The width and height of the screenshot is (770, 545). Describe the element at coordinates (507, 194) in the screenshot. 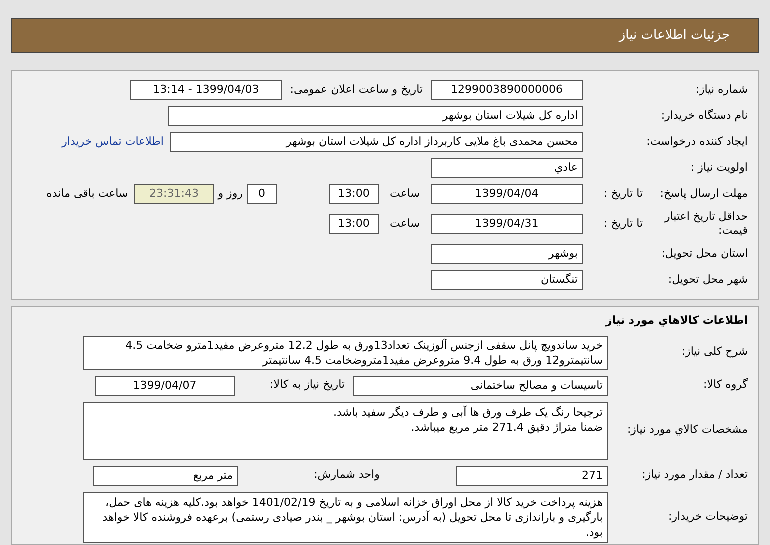

I see `deadline-date-field: 1399/04/04` at that location.